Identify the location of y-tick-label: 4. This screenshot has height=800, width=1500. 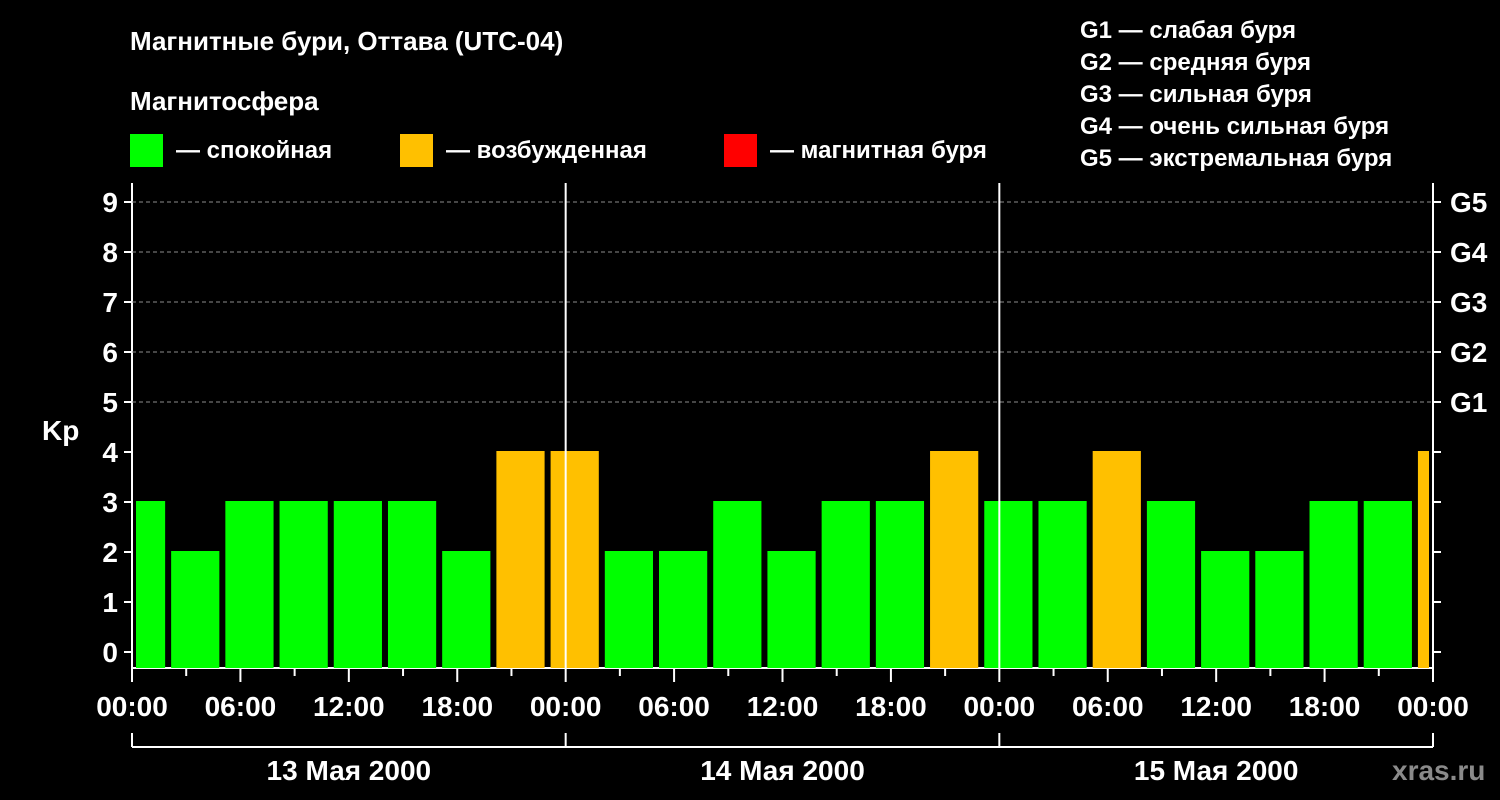
(110, 452).